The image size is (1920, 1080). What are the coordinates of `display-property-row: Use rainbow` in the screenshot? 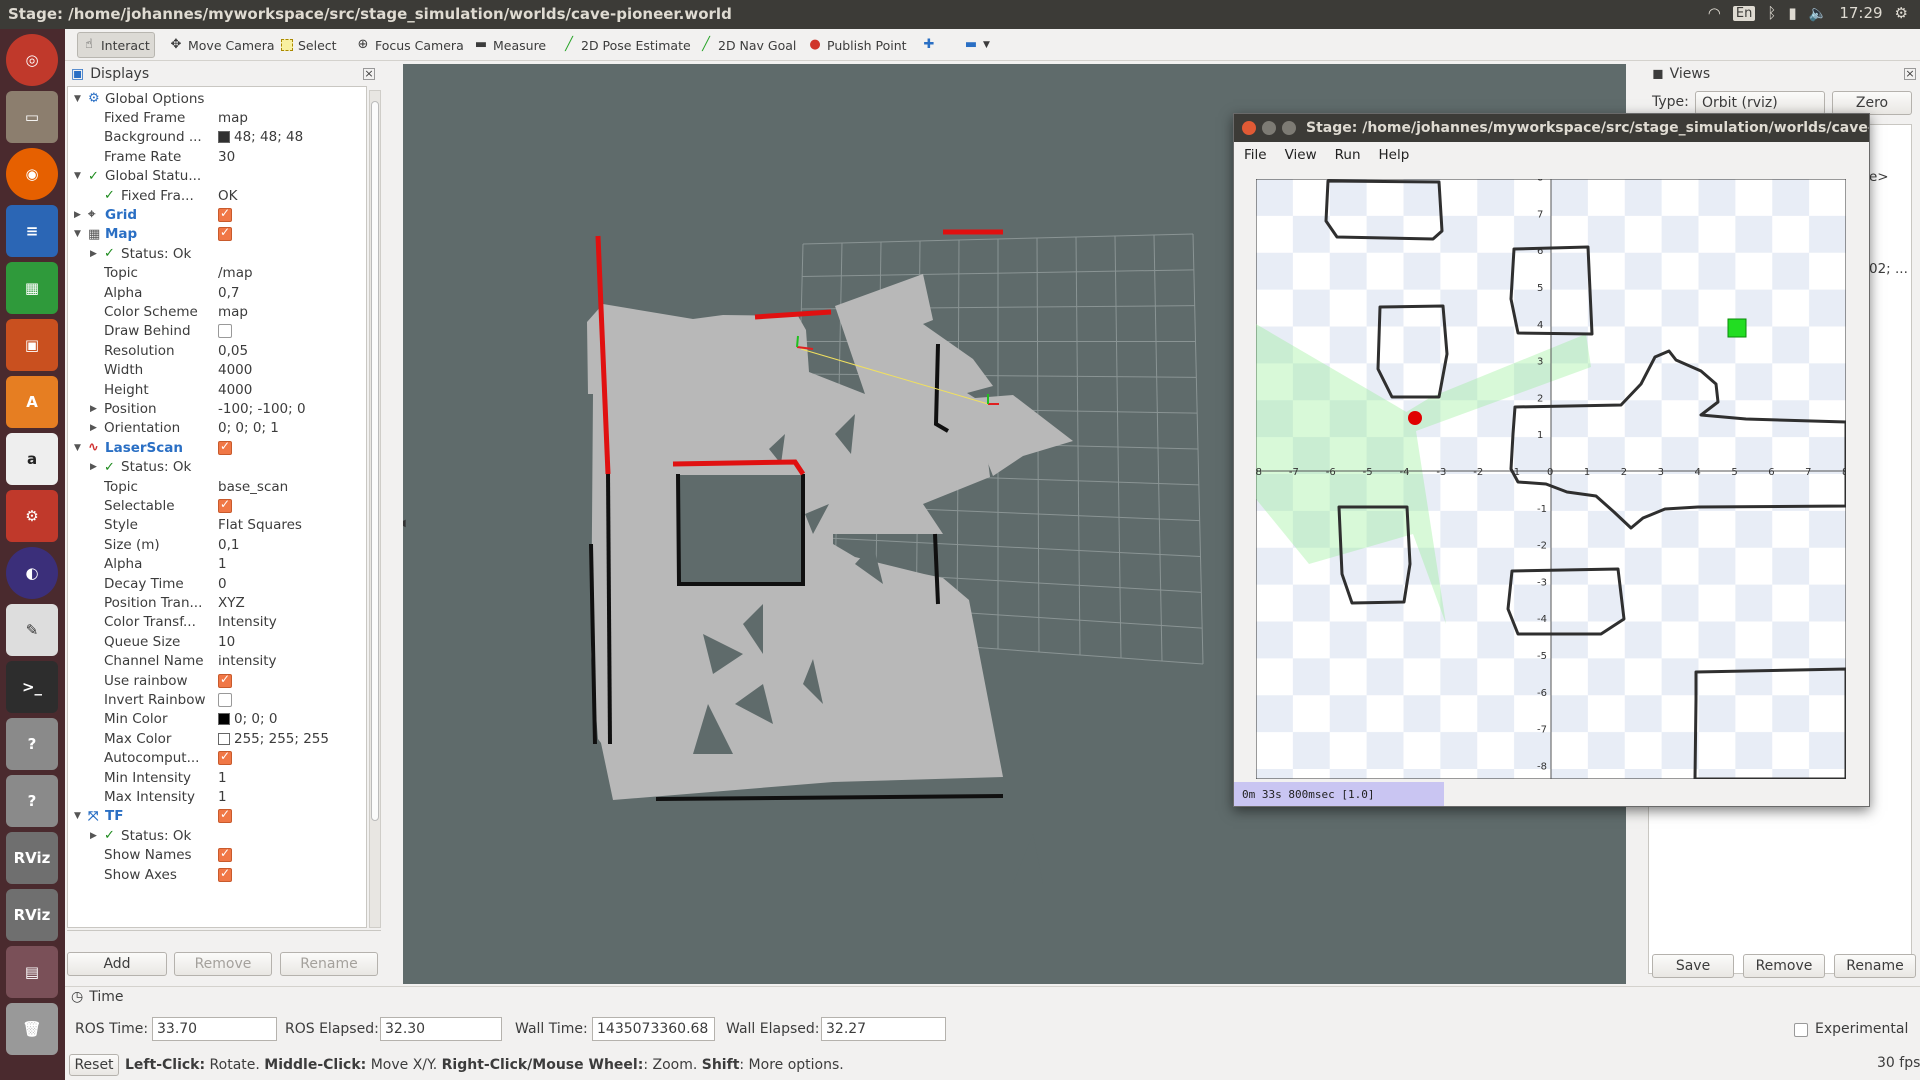 It's located at (217, 680).